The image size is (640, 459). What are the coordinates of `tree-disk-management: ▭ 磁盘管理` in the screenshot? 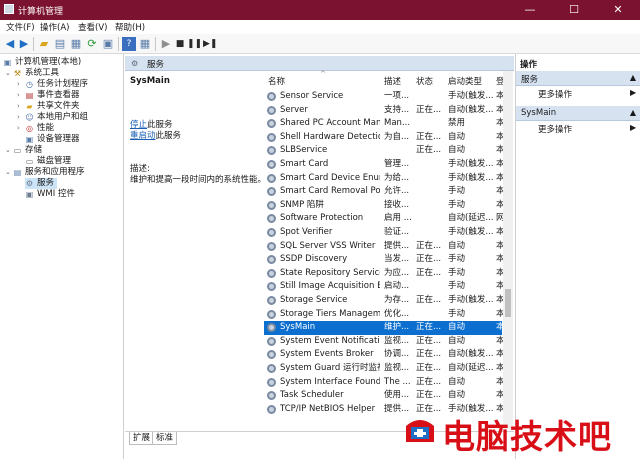 It's located at (48, 161).